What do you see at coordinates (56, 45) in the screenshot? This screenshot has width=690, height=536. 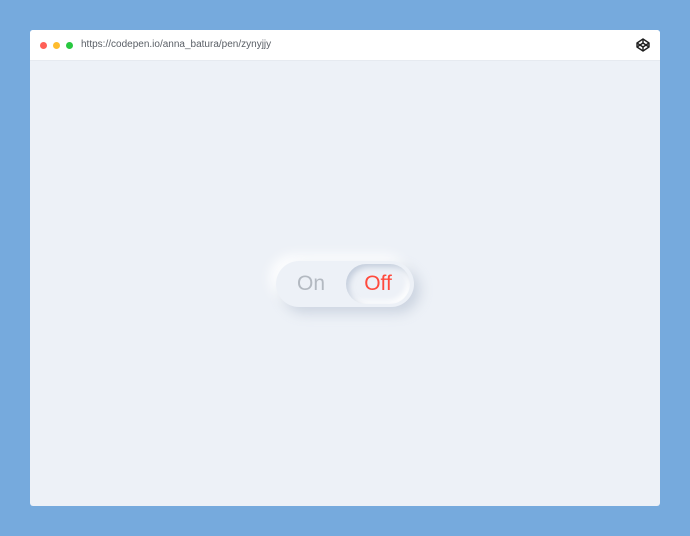 I see `minimize-window-dot` at bounding box center [56, 45].